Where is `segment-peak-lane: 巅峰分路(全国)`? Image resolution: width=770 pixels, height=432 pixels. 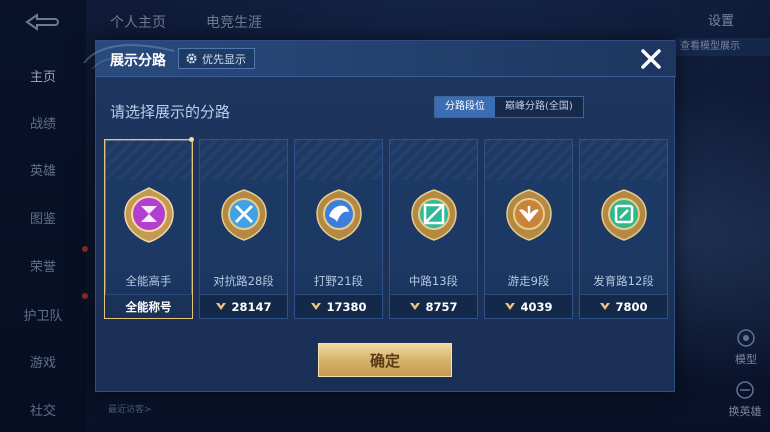 segment-peak-lane: 巅峰分路(全国) is located at coordinates (539, 107).